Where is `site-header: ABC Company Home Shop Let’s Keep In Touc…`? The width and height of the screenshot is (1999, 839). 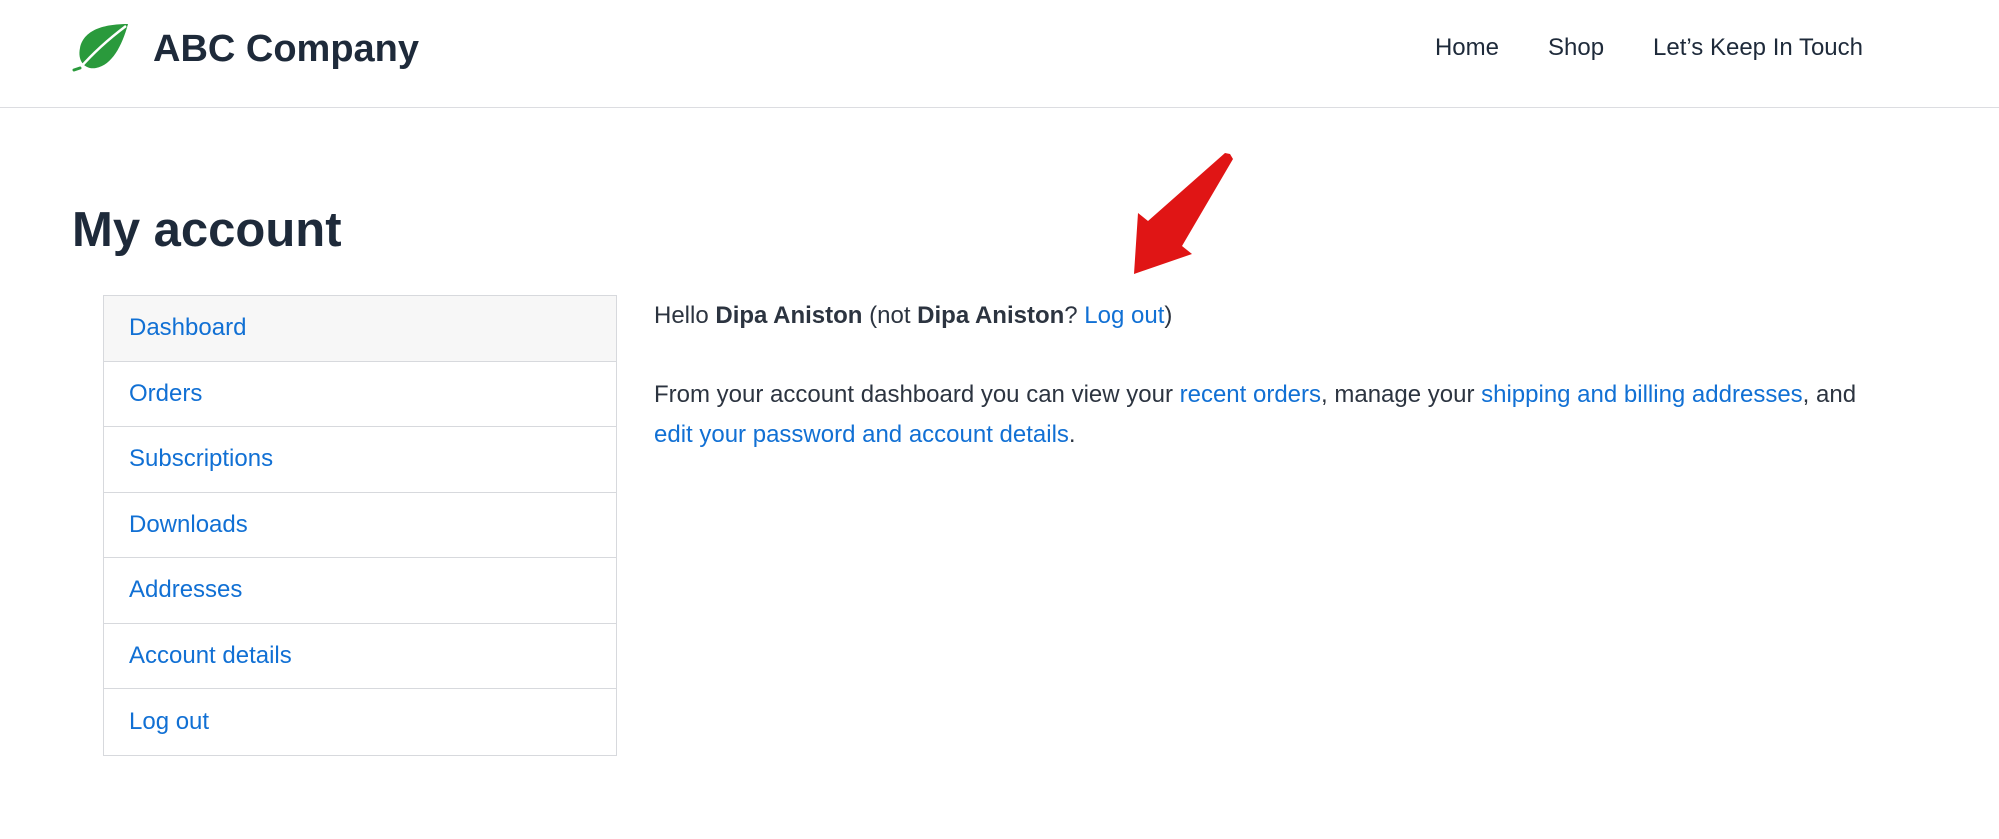
site-header: ABC Company Home Shop Let’s Keep In Touc… is located at coordinates (999, 54).